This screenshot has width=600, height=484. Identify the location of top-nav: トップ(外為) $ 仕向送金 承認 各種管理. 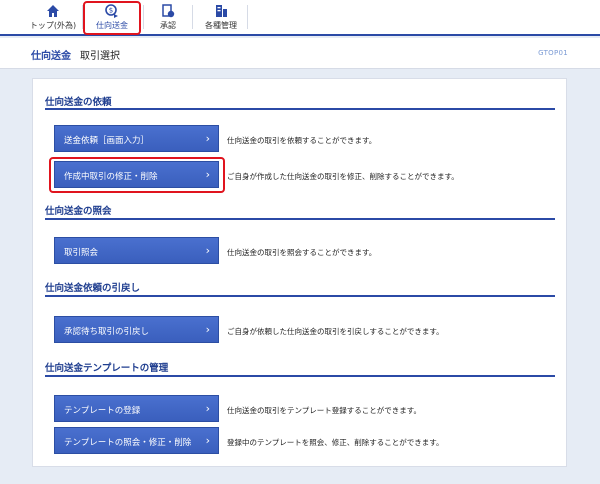
(300, 18).